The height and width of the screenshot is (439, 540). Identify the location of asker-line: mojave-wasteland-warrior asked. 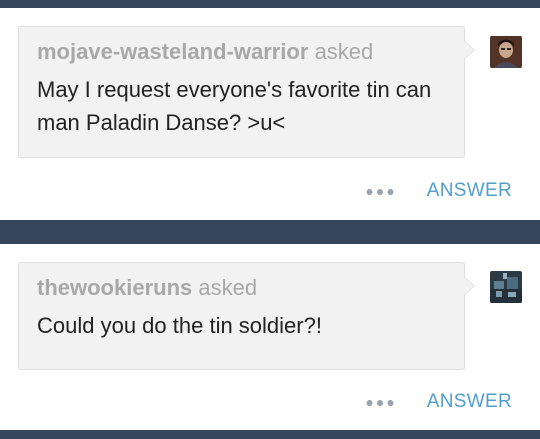
(241, 52).